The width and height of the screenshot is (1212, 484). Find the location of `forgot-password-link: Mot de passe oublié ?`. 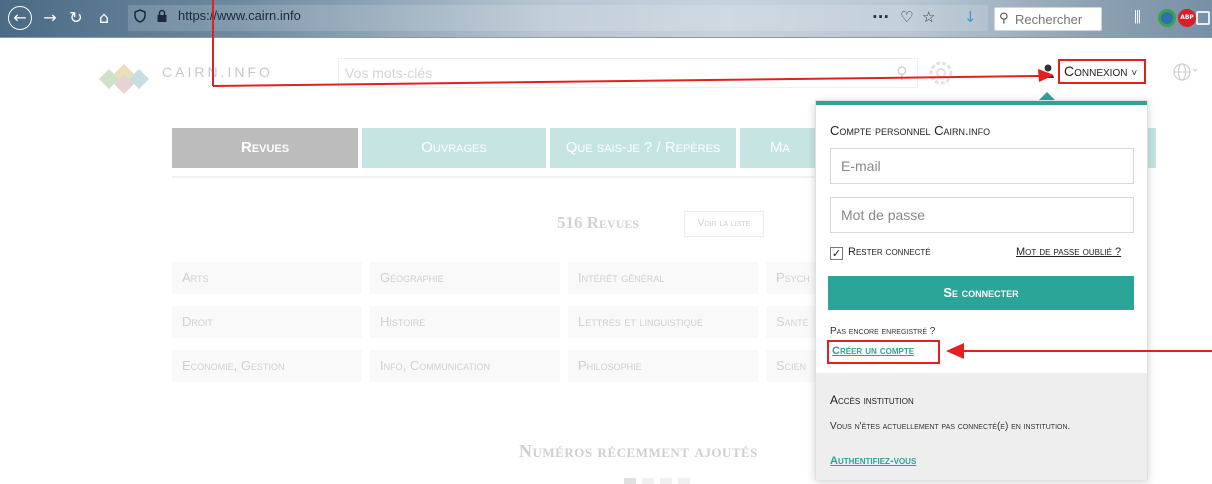

forgot-password-link: Mot de passe oublié ? is located at coordinates (1068, 252).